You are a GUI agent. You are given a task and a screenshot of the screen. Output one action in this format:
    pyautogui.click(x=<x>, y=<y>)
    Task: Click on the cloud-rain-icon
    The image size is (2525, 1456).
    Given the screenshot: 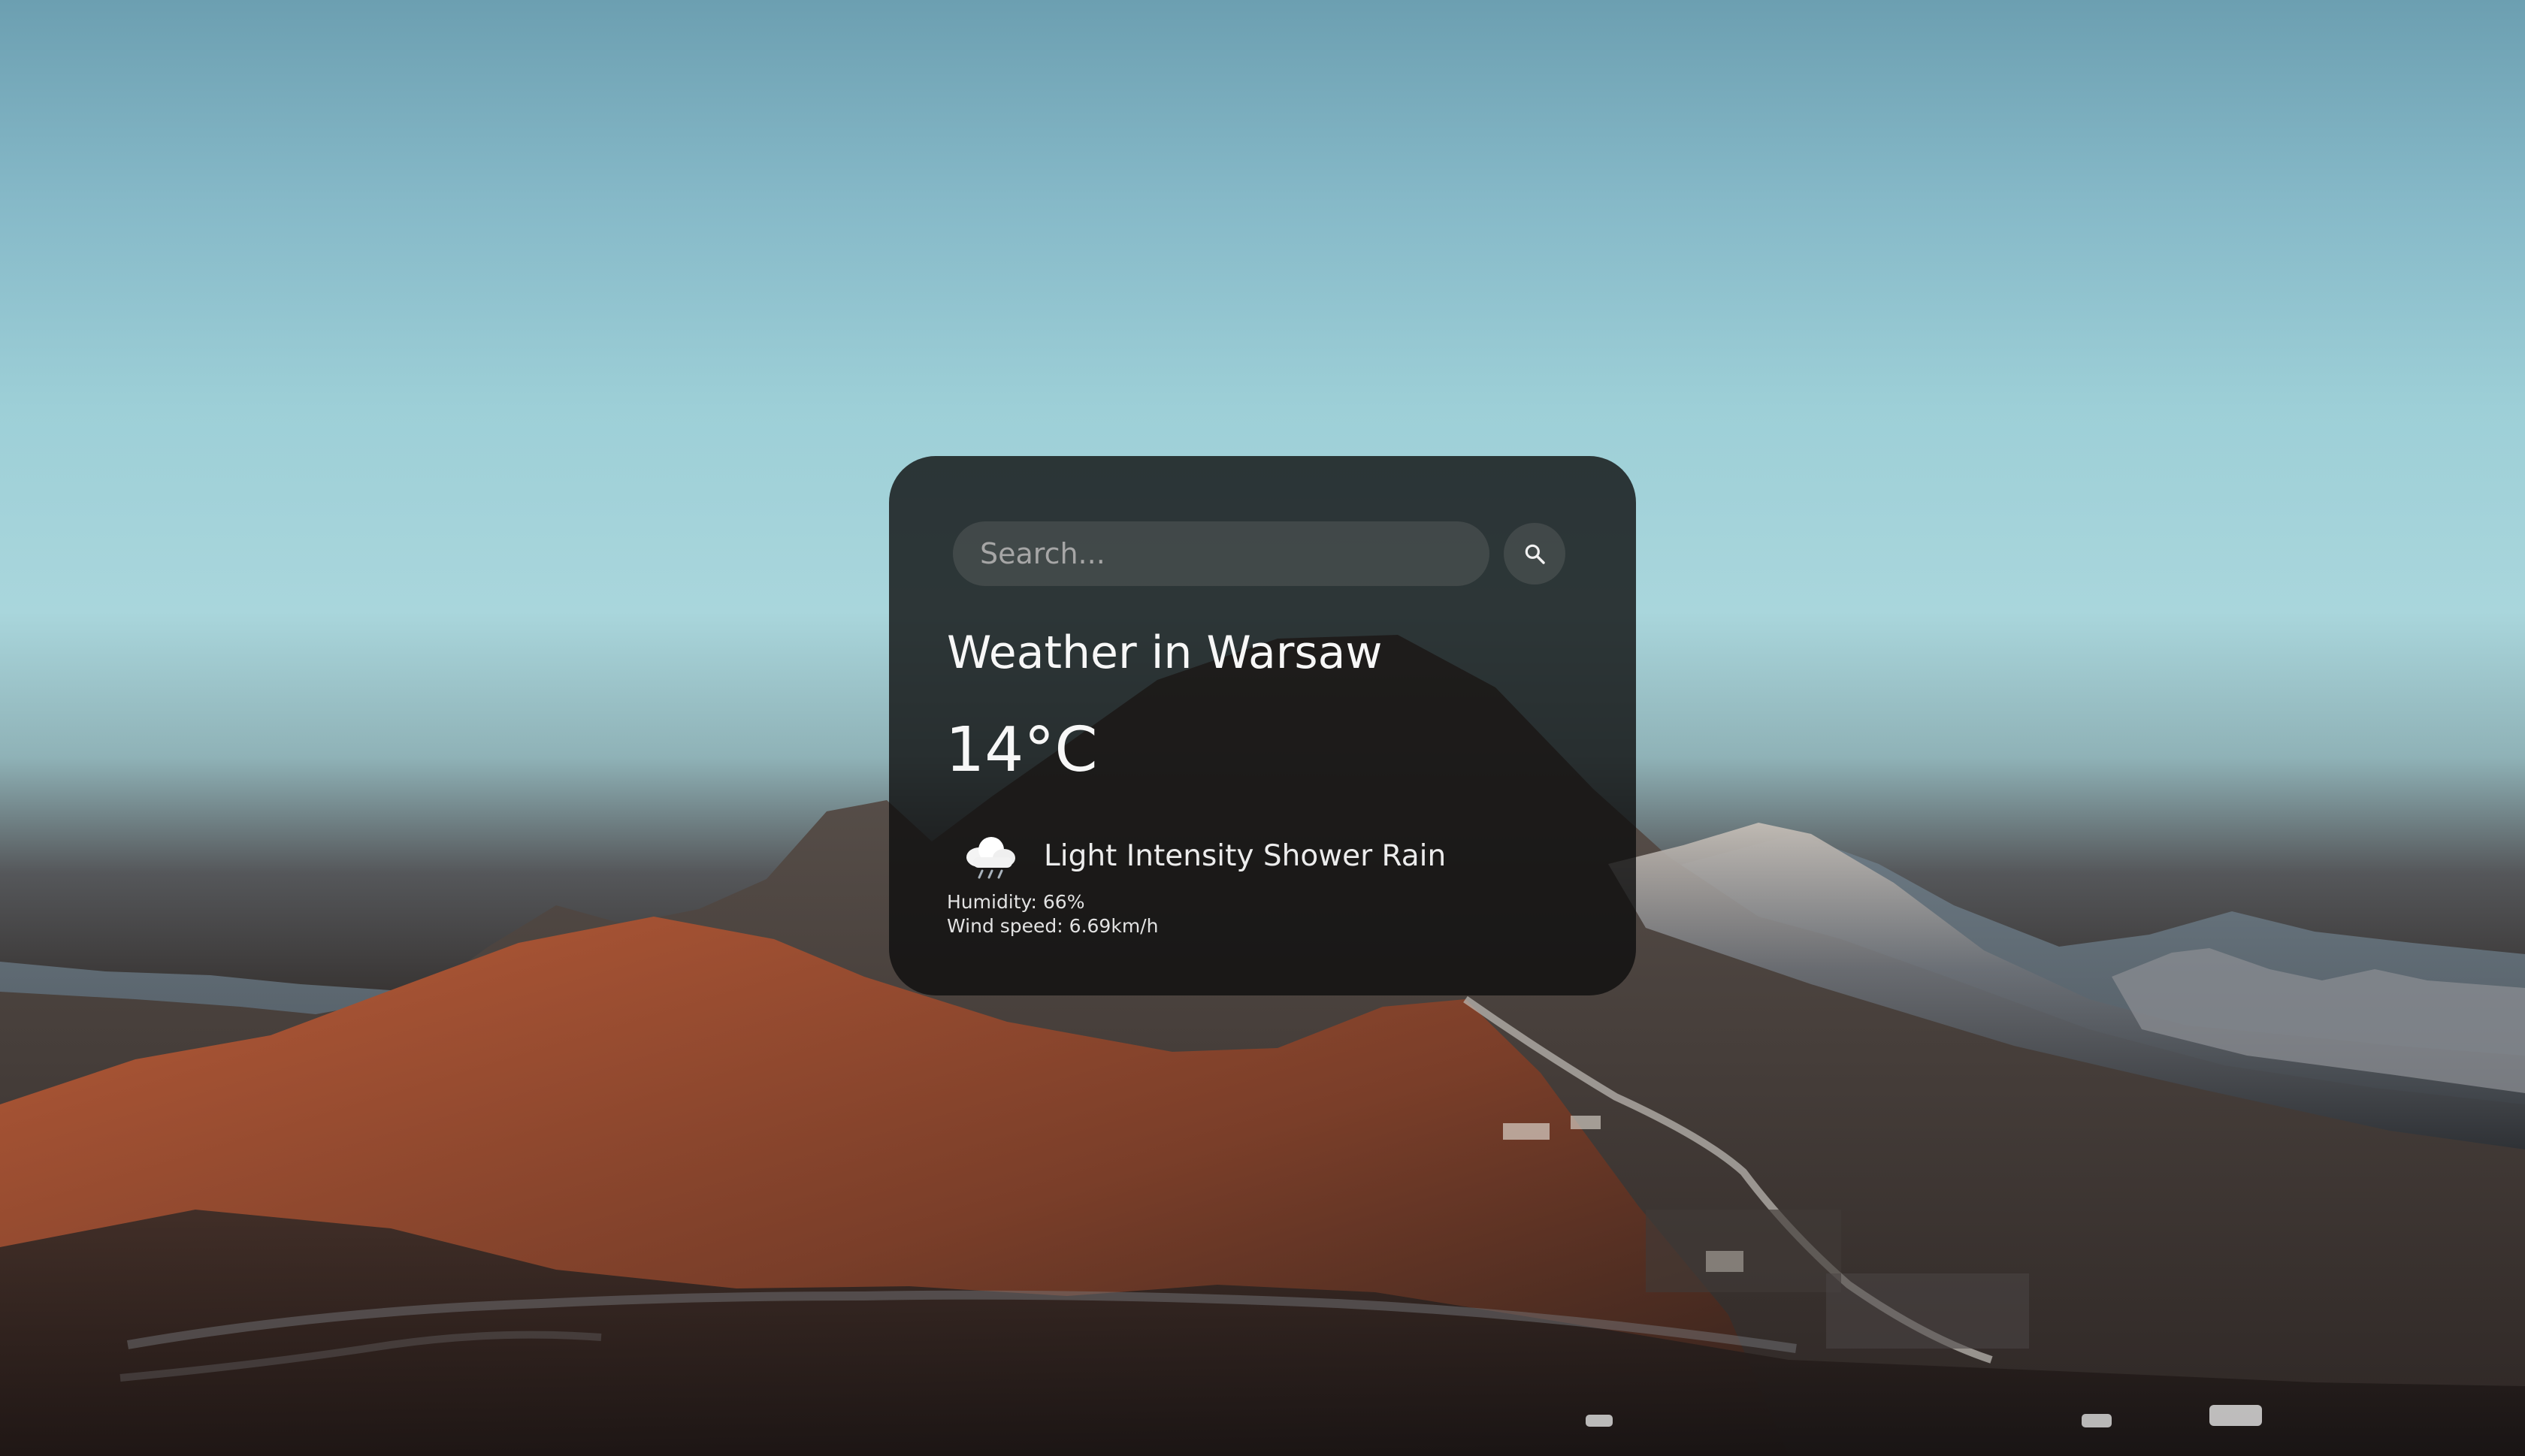 What is the action you would take?
    pyautogui.click(x=991, y=858)
    